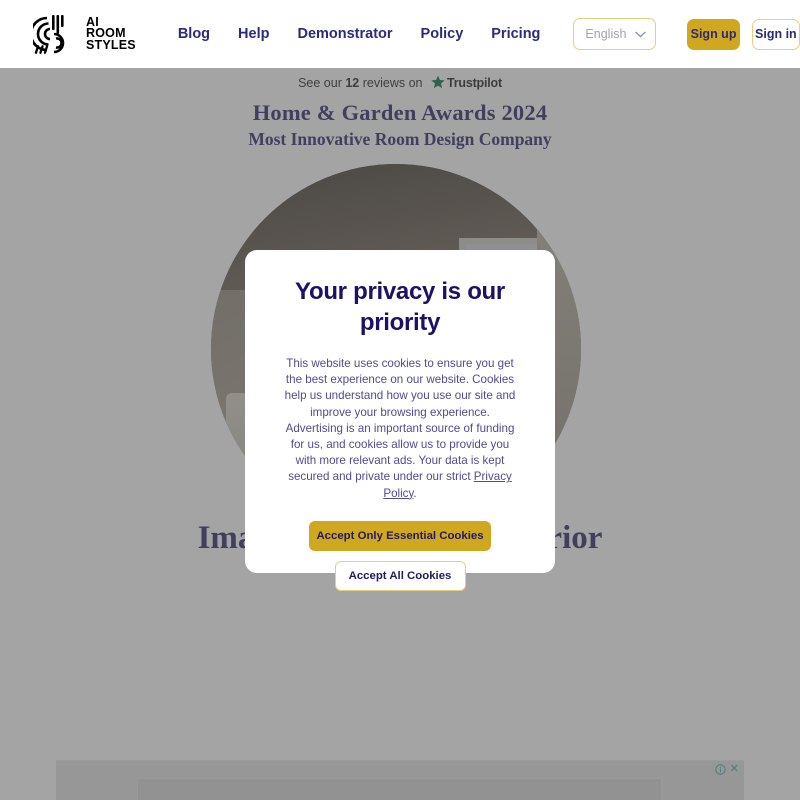 Image resolution: width=800 pixels, height=800 pixels. I want to click on language-select: English, so click(615, 34).